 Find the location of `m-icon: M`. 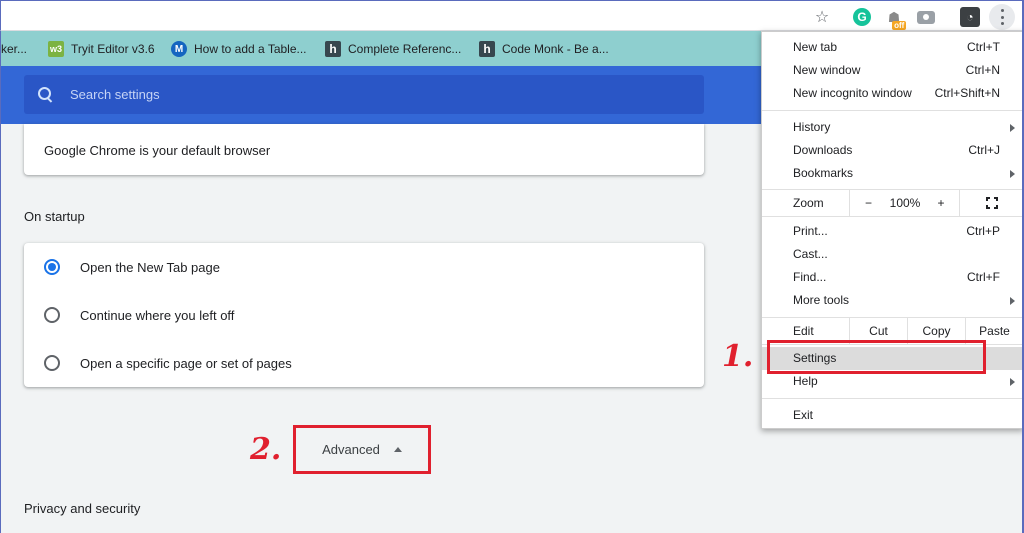

m-icon: M is located at coordinates (179, 49).